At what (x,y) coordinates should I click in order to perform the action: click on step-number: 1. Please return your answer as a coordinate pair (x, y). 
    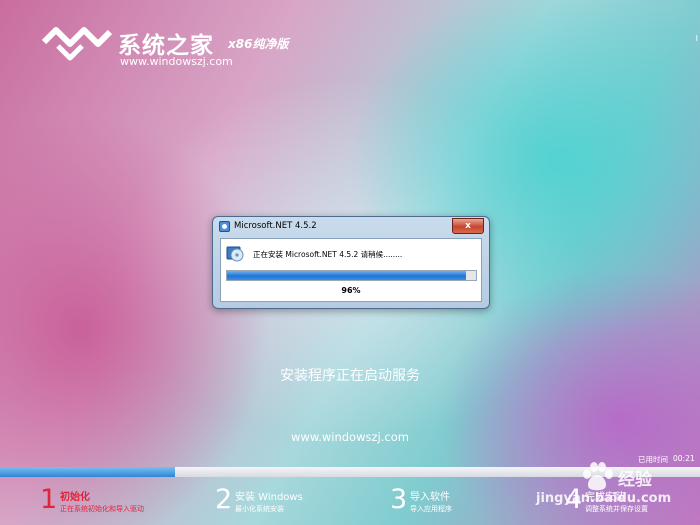
    Looking at the image, I should click on (49, 499).